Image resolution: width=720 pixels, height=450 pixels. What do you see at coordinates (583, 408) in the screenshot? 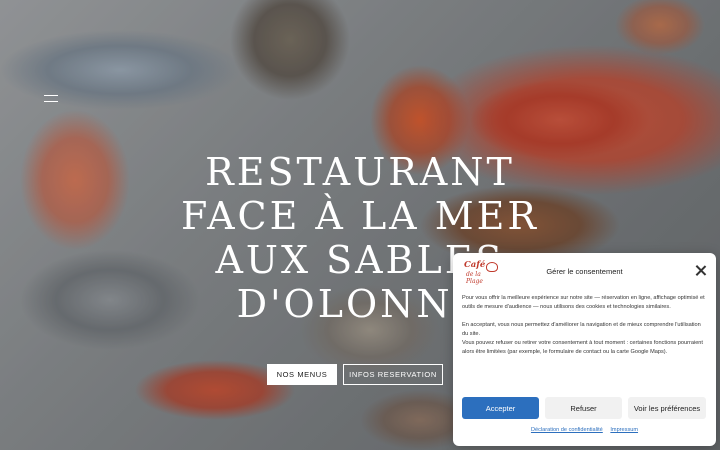
I see `refuse-button: Refuser` at bounding box center [583, 408].